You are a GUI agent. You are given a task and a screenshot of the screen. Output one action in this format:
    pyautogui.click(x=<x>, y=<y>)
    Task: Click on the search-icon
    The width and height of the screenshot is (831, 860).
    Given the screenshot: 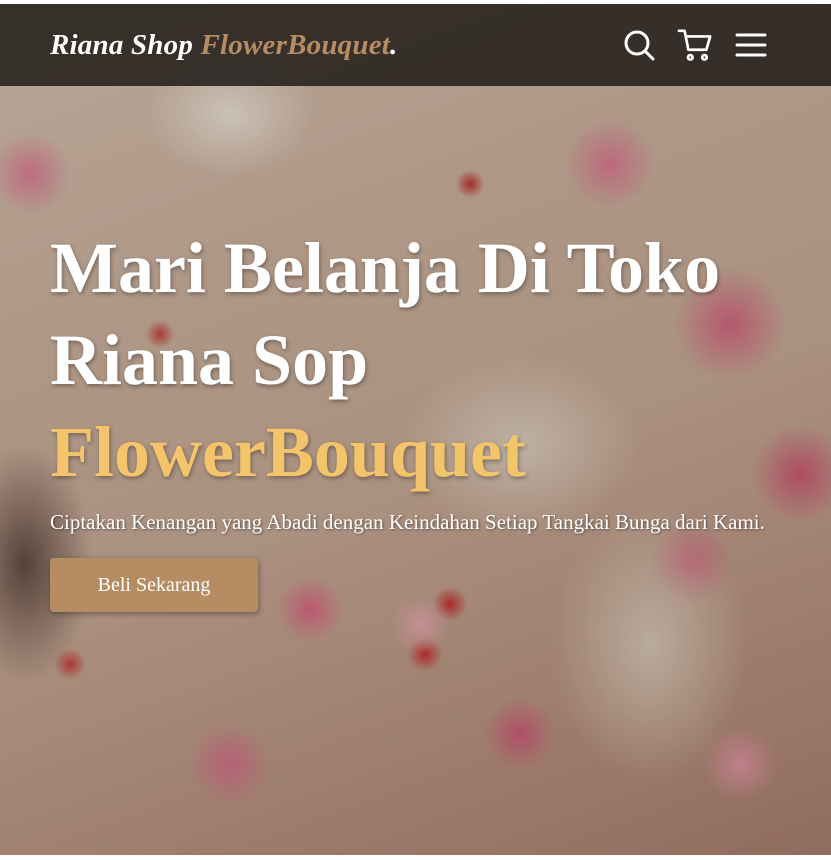 What is the action you would take?
    pyautogui.click(x=639, y=45)
    